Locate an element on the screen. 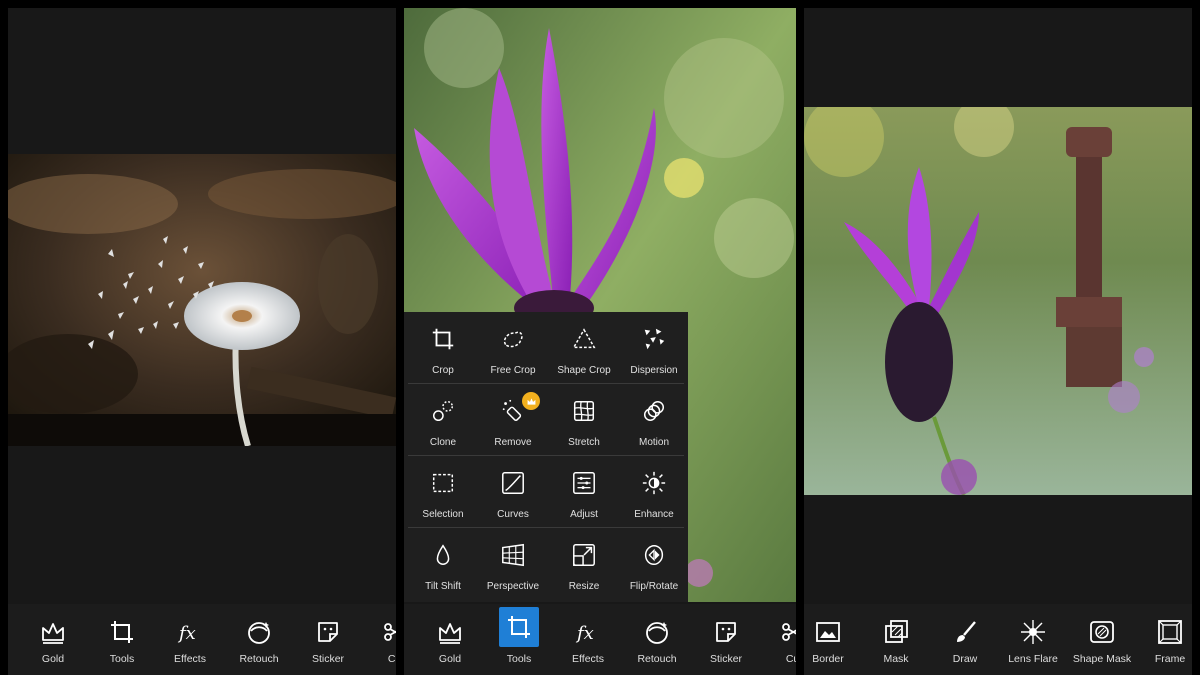 This screenshot has width=1200, height=675. premium-crown-icon is located at coordinates (531, 401).